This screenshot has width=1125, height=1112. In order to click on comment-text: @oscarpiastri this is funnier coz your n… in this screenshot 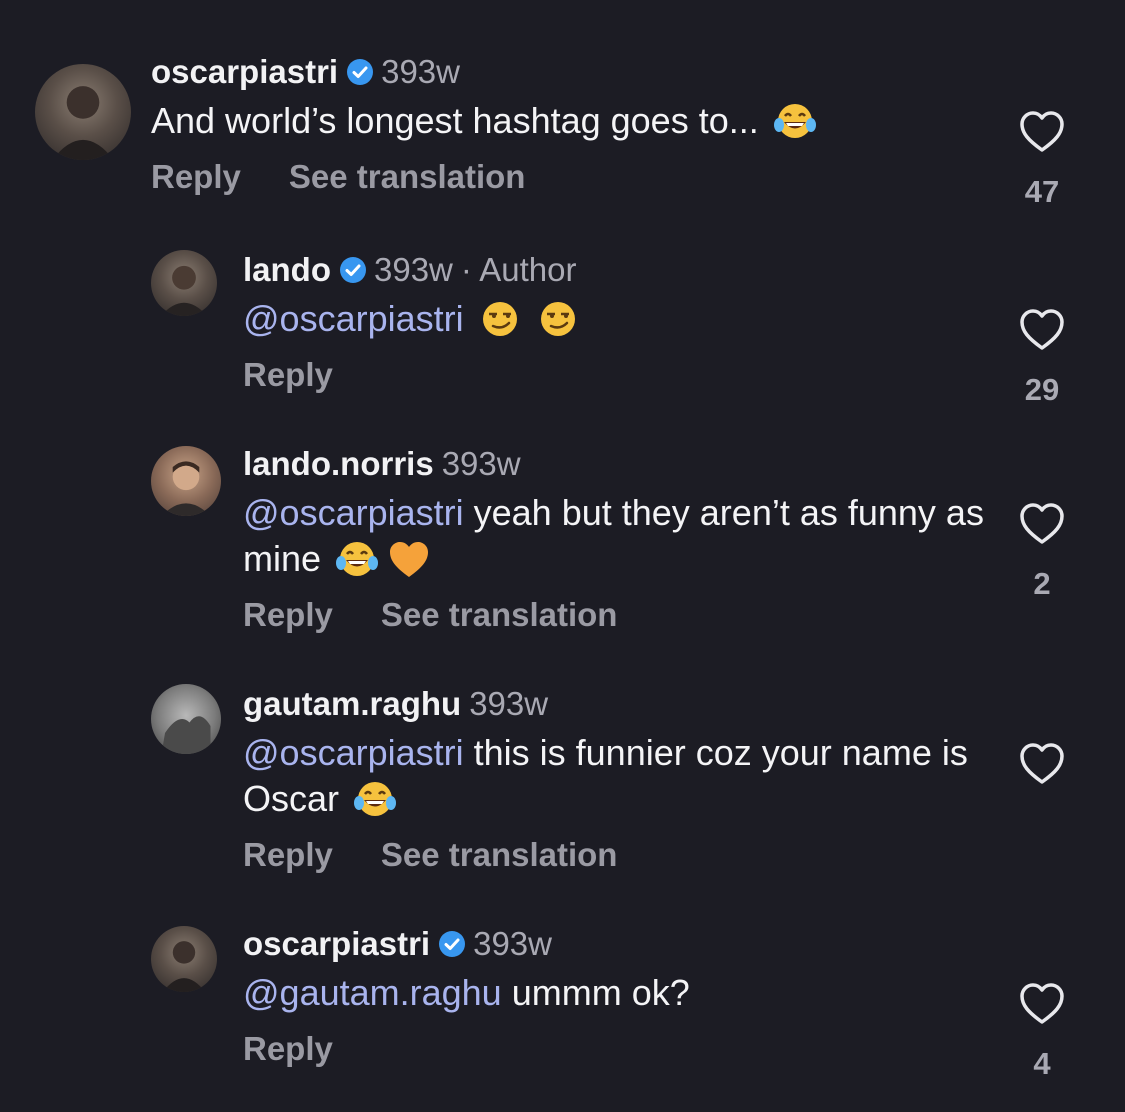, I will do `click(629, 776)`.